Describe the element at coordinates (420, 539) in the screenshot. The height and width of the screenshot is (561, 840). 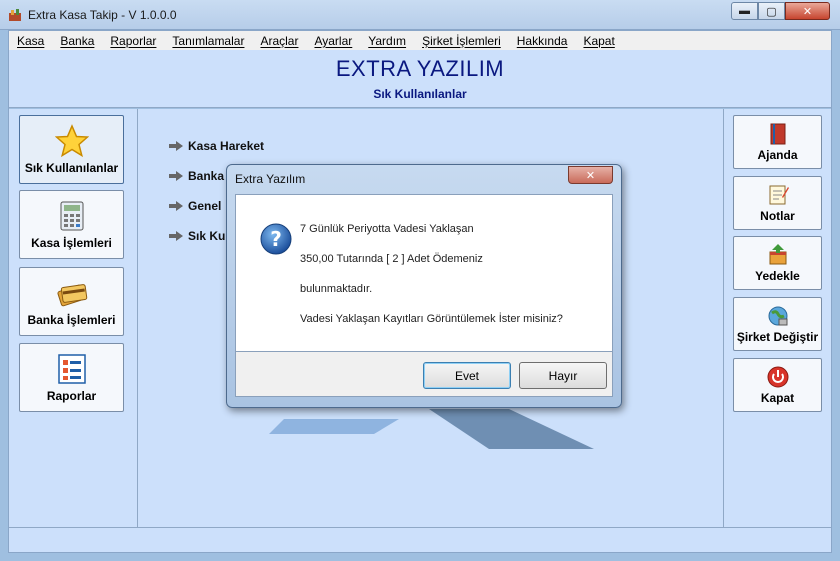
I see `status-bar` at that location.